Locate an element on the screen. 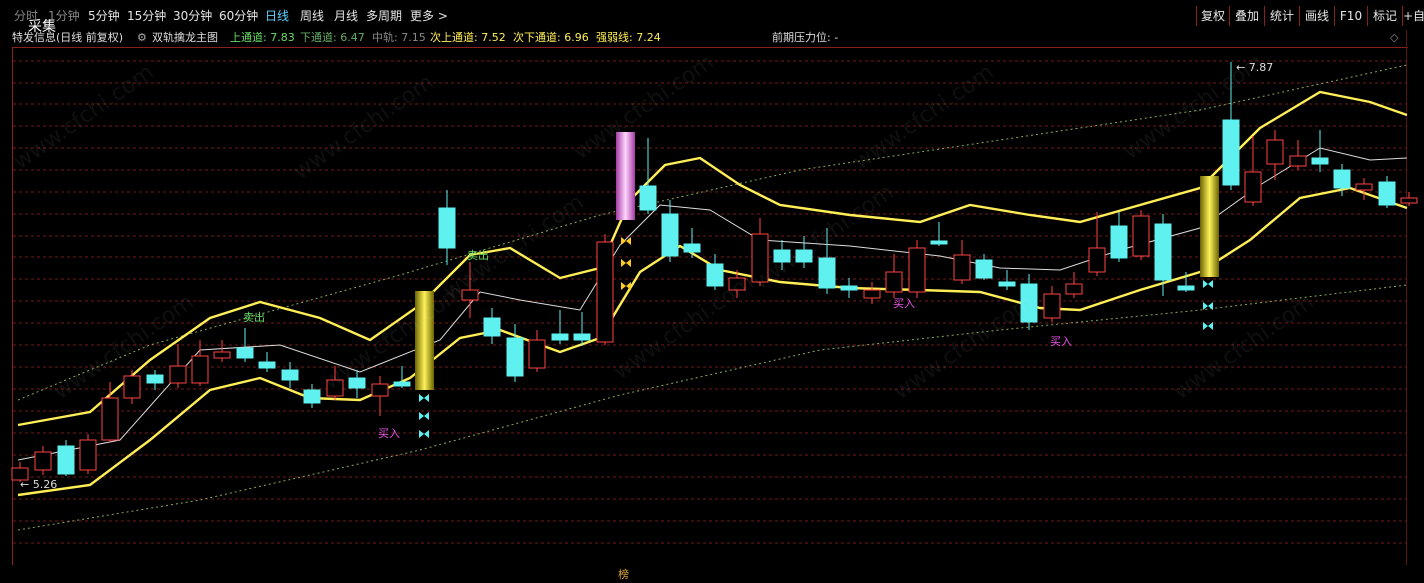 The height and width of the screenshot is (583, 1424). bottom-tag: 榜 is located at coordinates (623, 574).